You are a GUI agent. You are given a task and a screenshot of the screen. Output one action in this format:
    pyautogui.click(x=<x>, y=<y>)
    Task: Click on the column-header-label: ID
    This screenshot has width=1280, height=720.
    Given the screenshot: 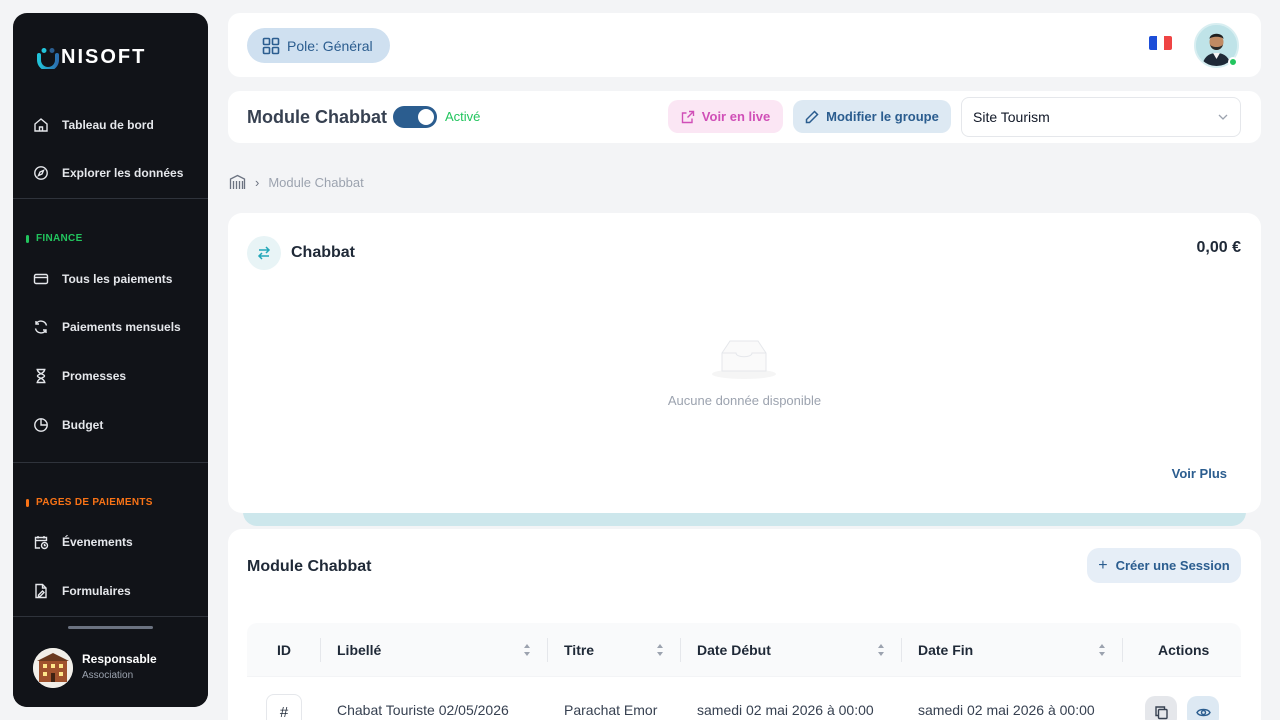 What is the action you would take?
    pyautogui.click(x=284, y=649)
    